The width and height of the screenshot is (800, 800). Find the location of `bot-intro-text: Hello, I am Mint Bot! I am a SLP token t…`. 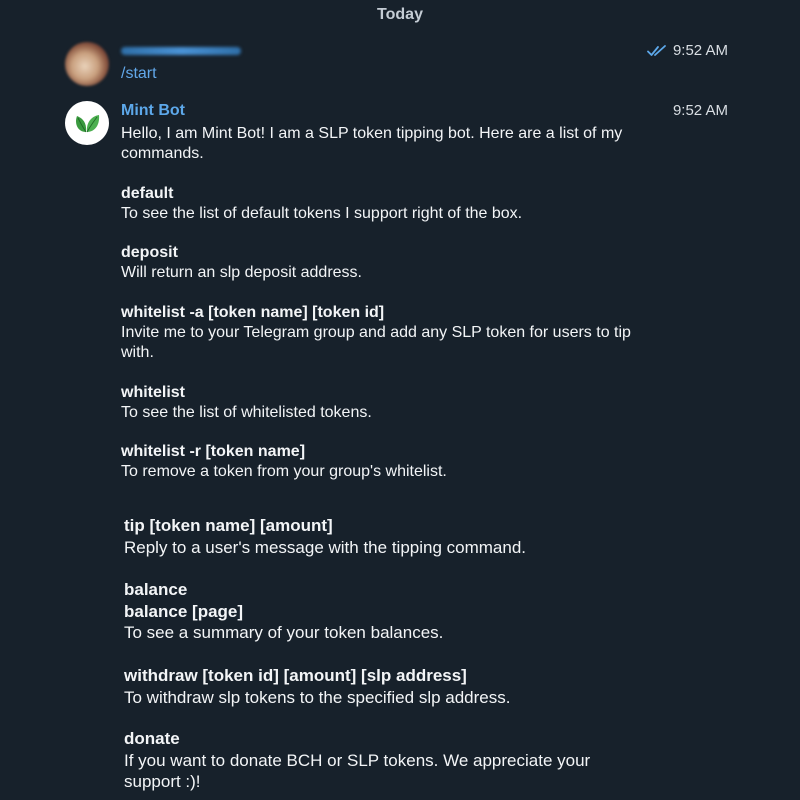

bot-intro-text: Hello, I am Mint Bot! I am a SLP token t… is located at coordinates (372, 143).